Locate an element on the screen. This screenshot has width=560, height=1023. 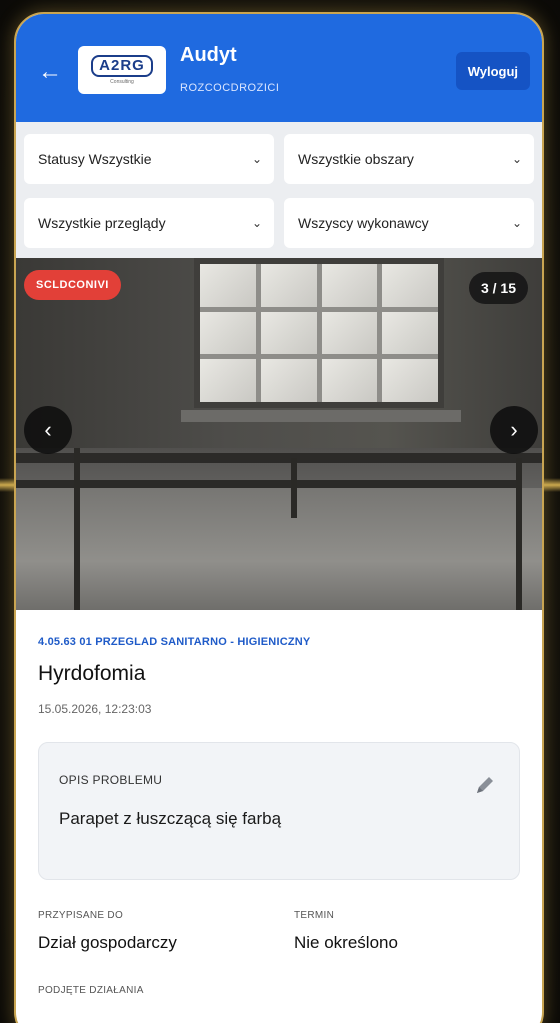
inspection-filter-select: Wszystkie przeglądy ⌄ is located at coordinates (149, 223).